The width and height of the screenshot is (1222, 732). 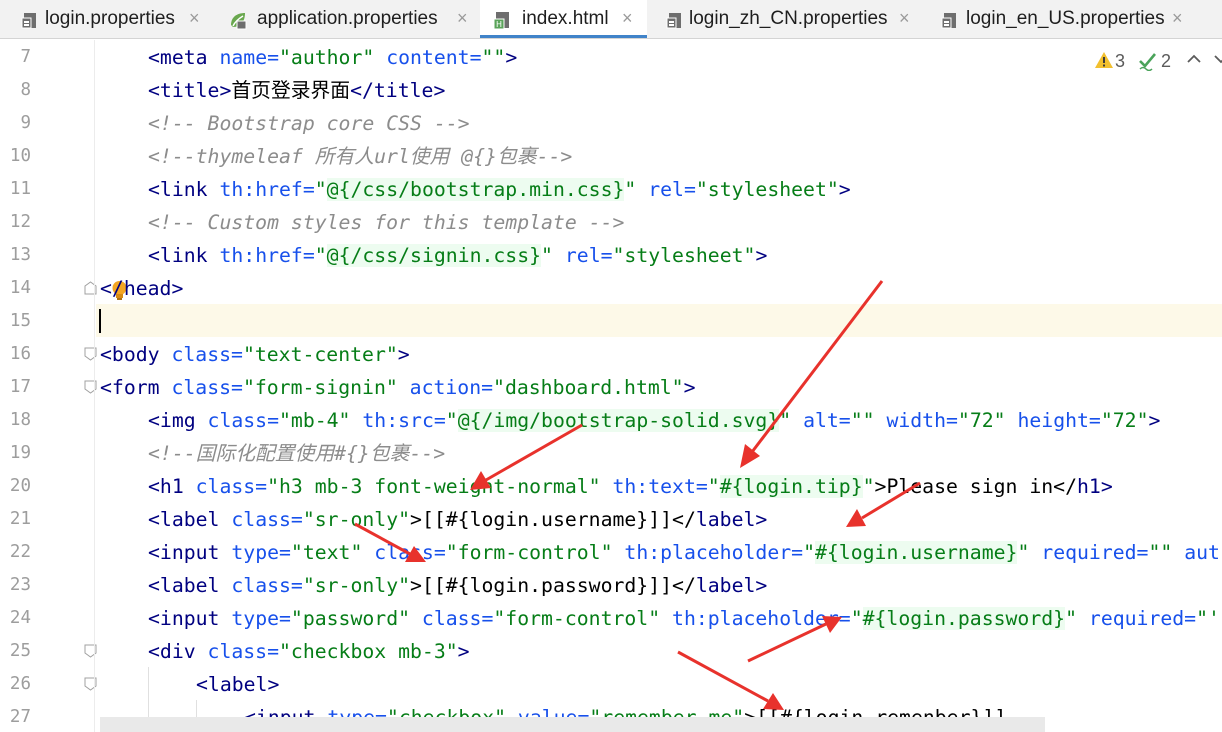 I want to click on fold-end-icon, so click(x=90, y=288).